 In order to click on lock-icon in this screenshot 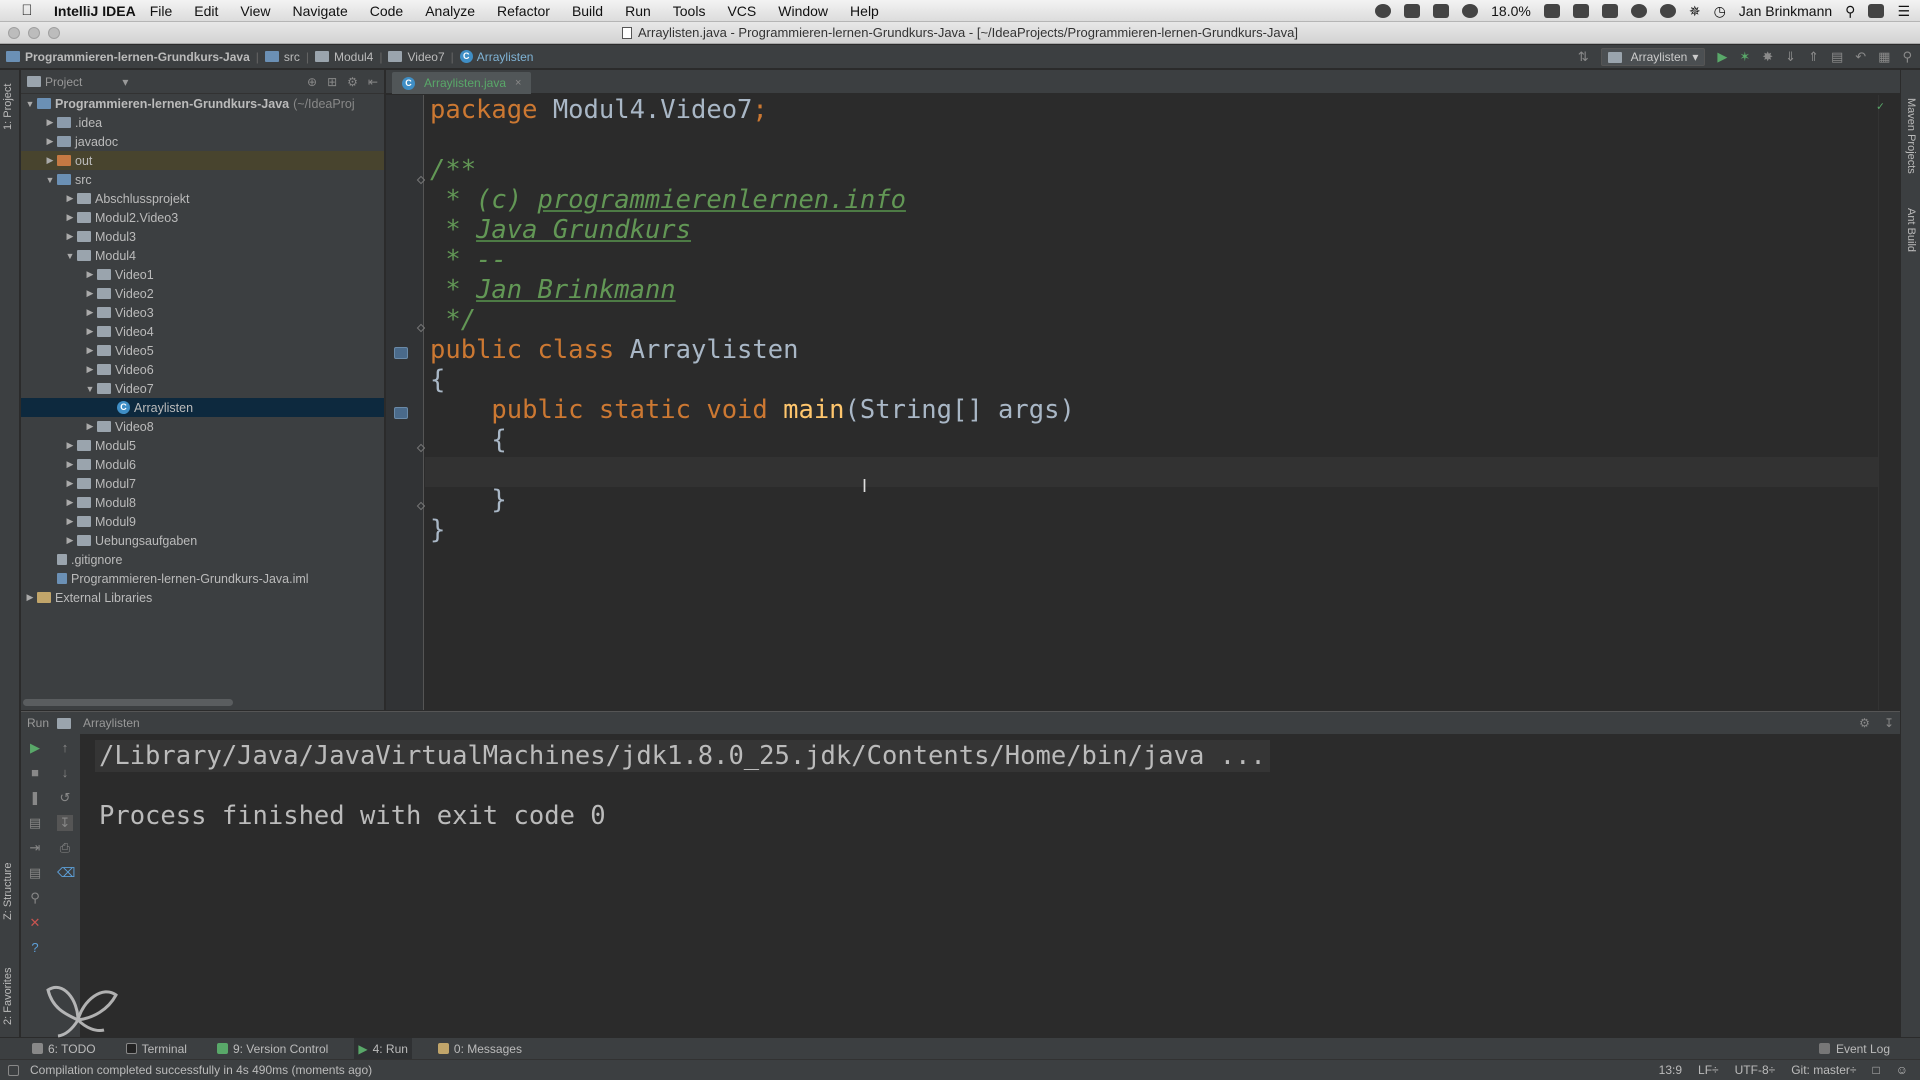, I will do `click(1876, 11)`.